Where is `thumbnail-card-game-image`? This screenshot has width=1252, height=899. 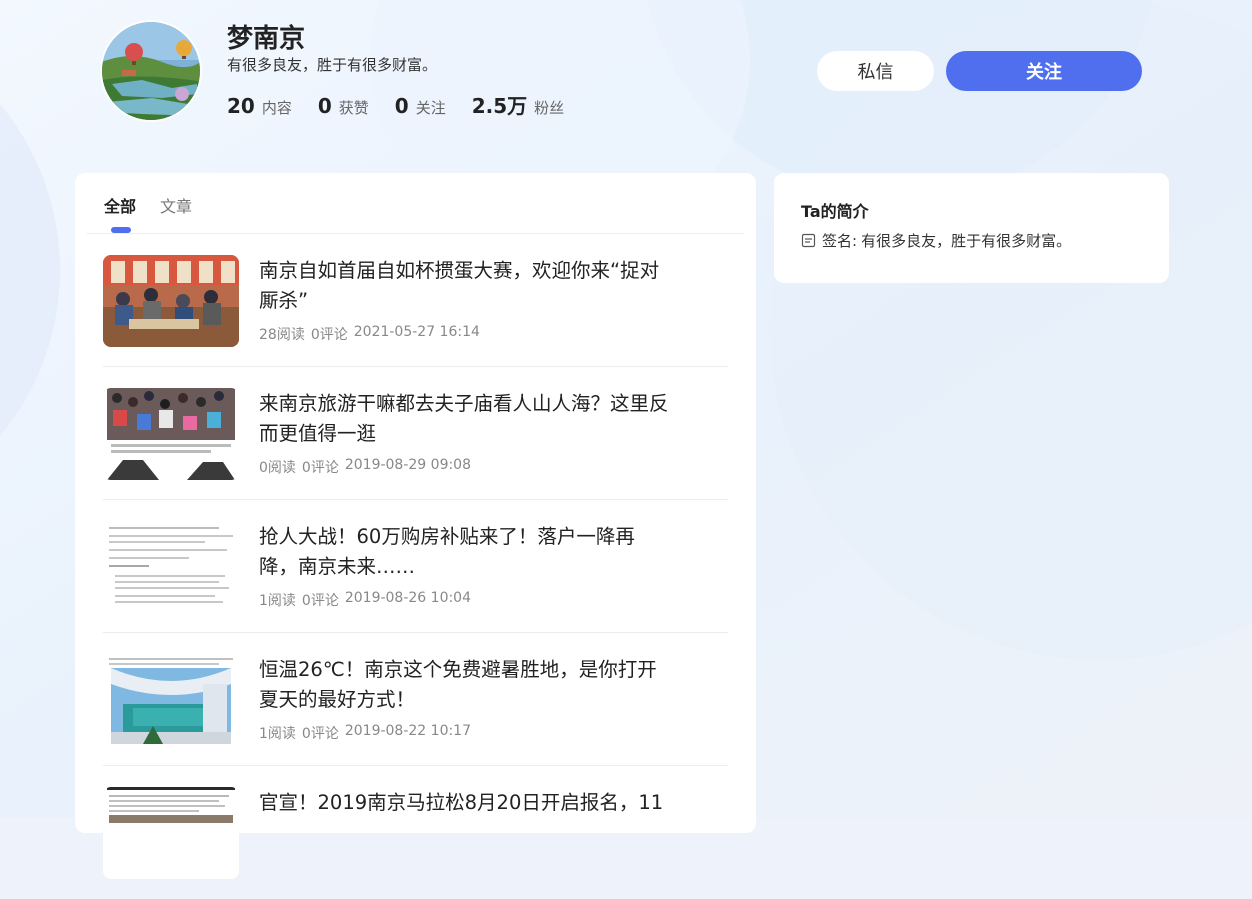
thumbnail-card-game-image is located at coordinates (171, 301).